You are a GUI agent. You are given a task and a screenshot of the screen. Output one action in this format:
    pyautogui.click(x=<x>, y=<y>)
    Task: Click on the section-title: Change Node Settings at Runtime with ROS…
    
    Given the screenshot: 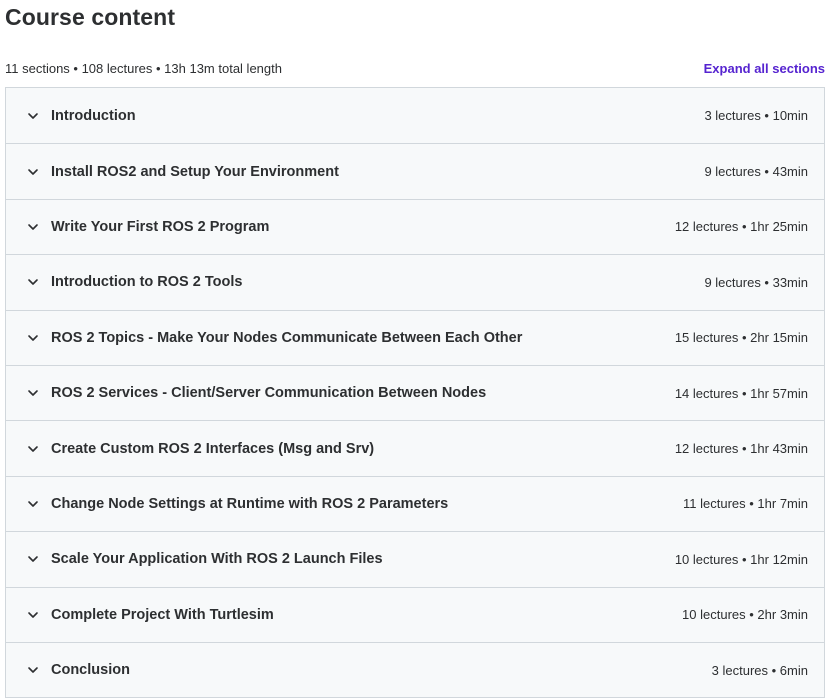 What is the action you would take?
    pyautogui.click(x=250, y=503)
    